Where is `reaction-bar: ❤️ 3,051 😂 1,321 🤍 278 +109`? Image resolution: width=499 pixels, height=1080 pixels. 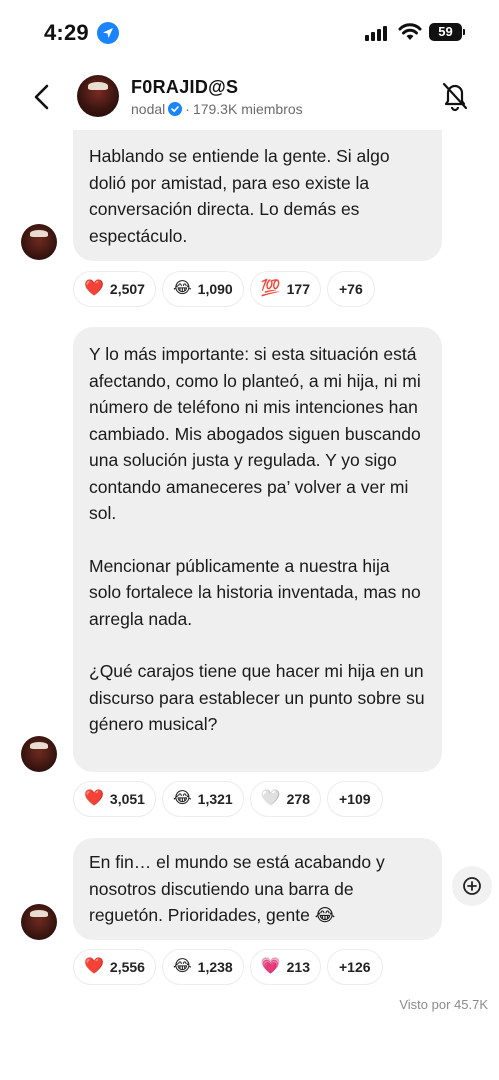
reaction-bar: ❤️ 3,051 😂 1,321 🤍 278 +109 is located at coordinates (228, 799).